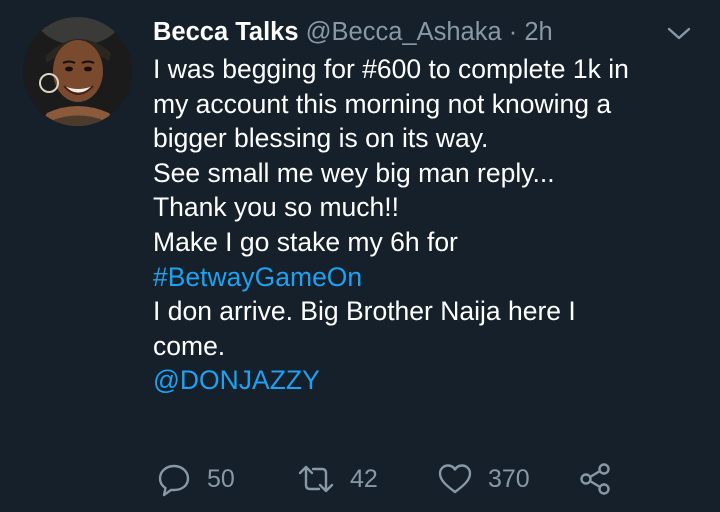  I want to click on like-icon, so click(455, 479).